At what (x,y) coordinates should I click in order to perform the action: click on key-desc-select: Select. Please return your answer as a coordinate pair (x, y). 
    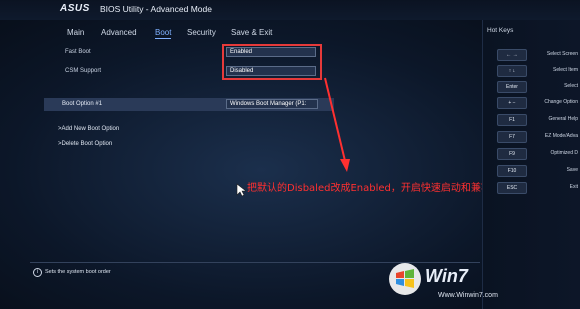
    Looking at the image, I should click on (571, 86).